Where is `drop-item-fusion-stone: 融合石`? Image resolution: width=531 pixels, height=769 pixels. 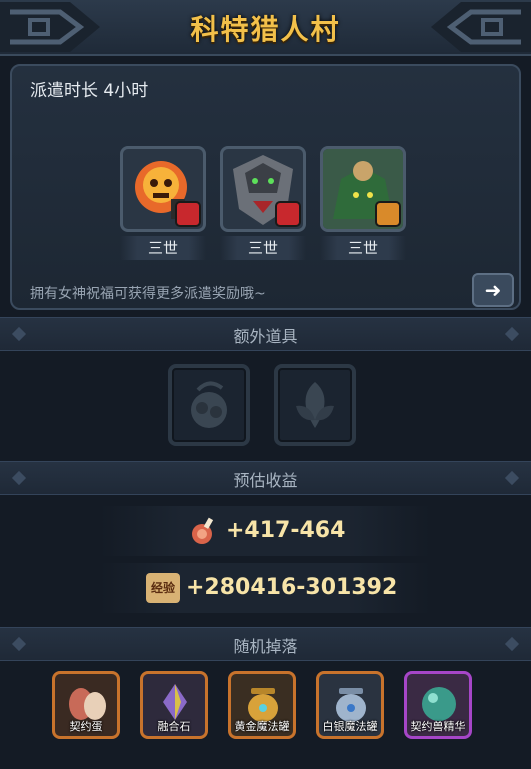
drop-item-fusion-stone: 融合石 is located at coordinates (174, 705).